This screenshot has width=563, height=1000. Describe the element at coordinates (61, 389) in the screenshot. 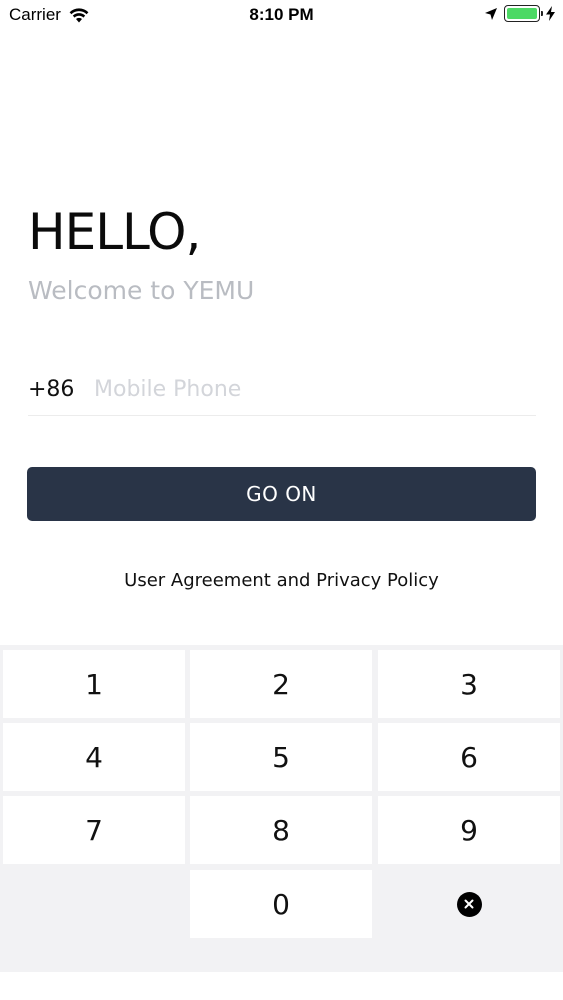

I see `country-code: +86` at that location.